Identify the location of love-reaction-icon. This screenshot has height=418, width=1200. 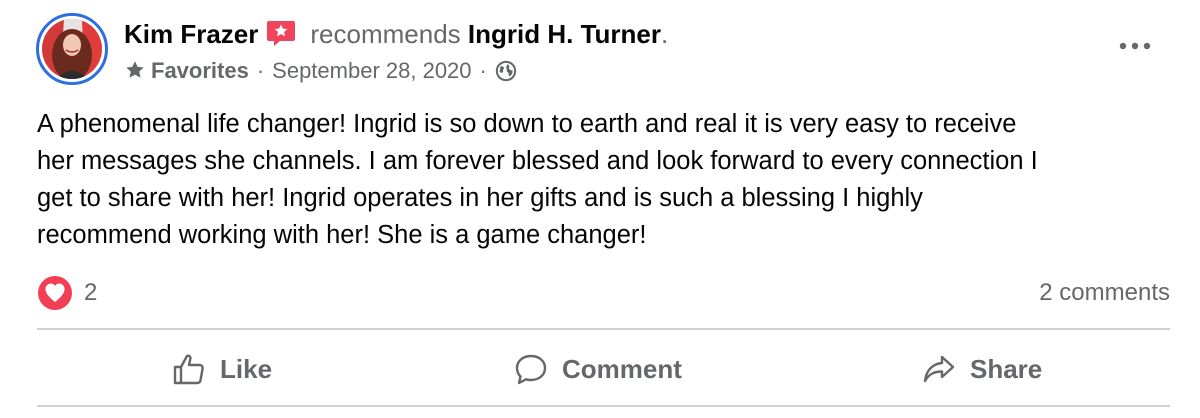
(55, 293).